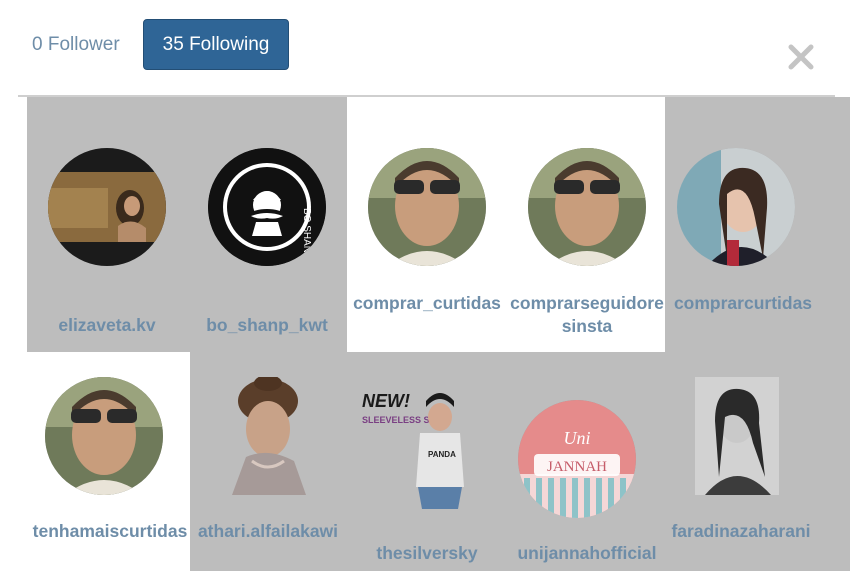  I want to click on user-tile: tenhamaiscurtidas, so click(95, 461).